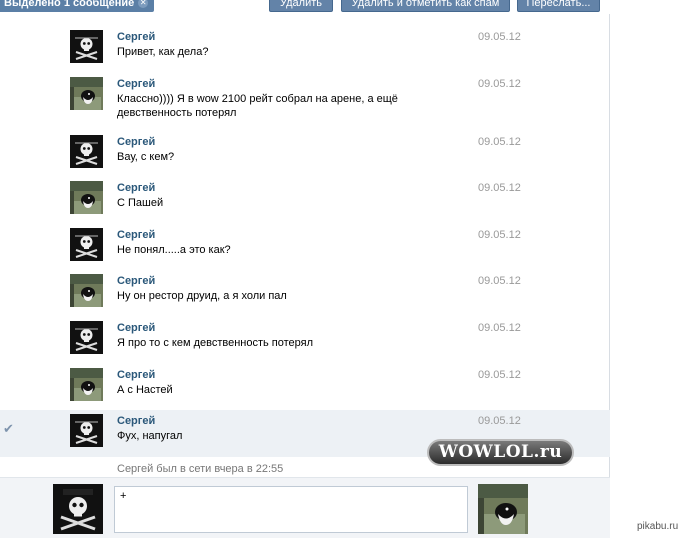  I want to click on message-item: Сергей 09.05.12 Вау, с кем?, so click(305, 154).